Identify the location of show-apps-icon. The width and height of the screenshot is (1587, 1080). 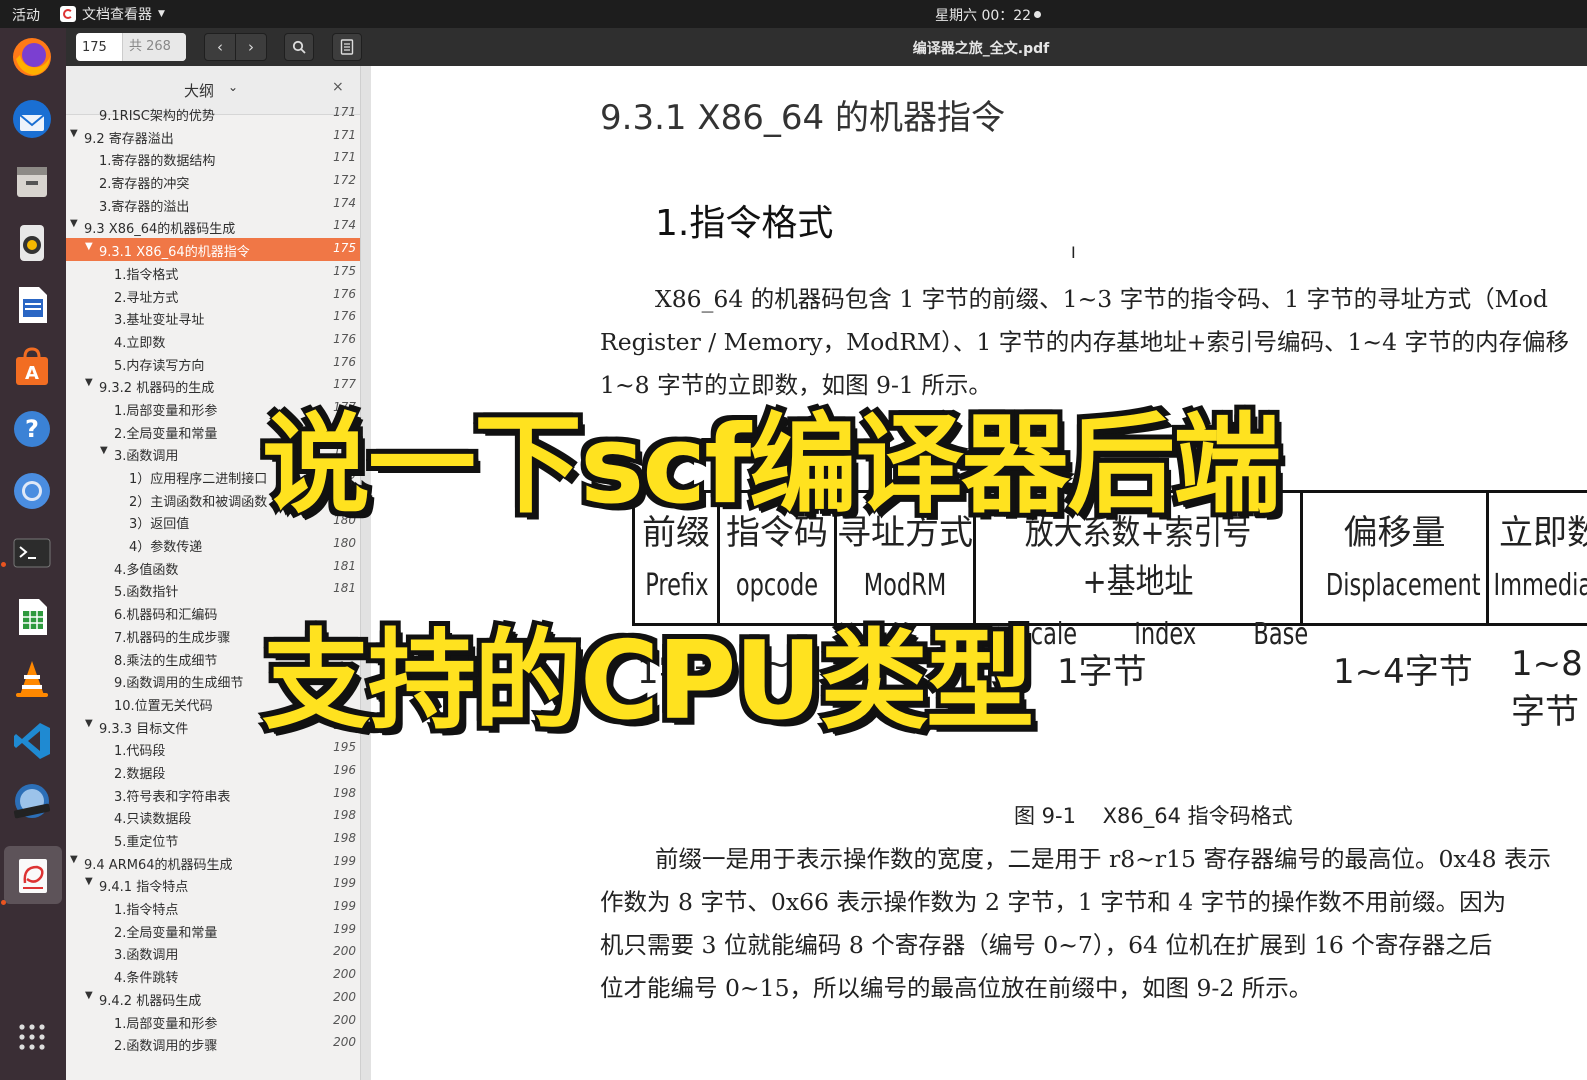
(32, 1037).